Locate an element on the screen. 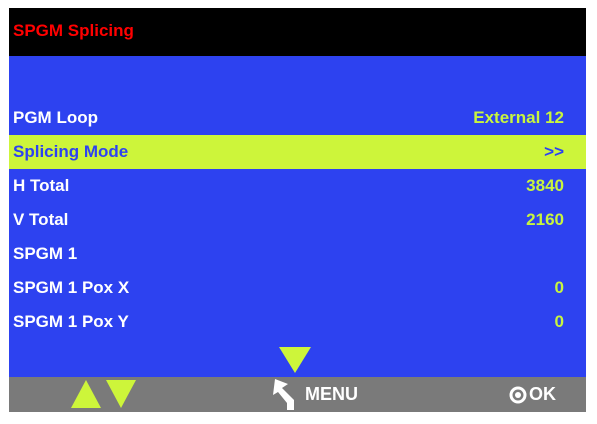  menu-item-spgm-1-pox-y: SPGM 1 Pox Y 0 is located at coordinates (297, 322).